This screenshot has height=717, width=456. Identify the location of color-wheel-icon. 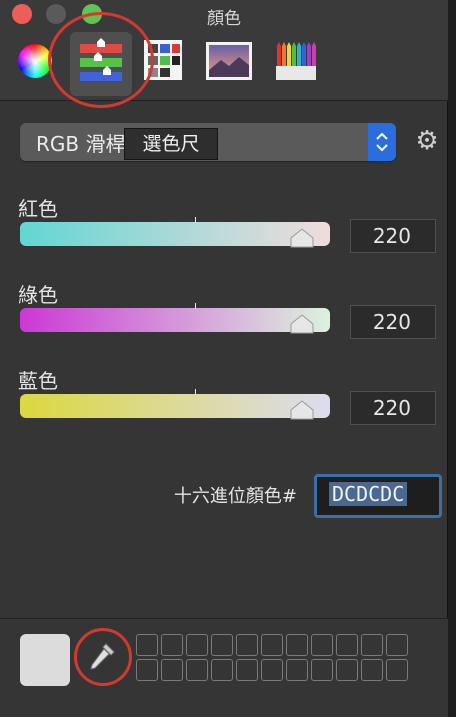
(35, 61).